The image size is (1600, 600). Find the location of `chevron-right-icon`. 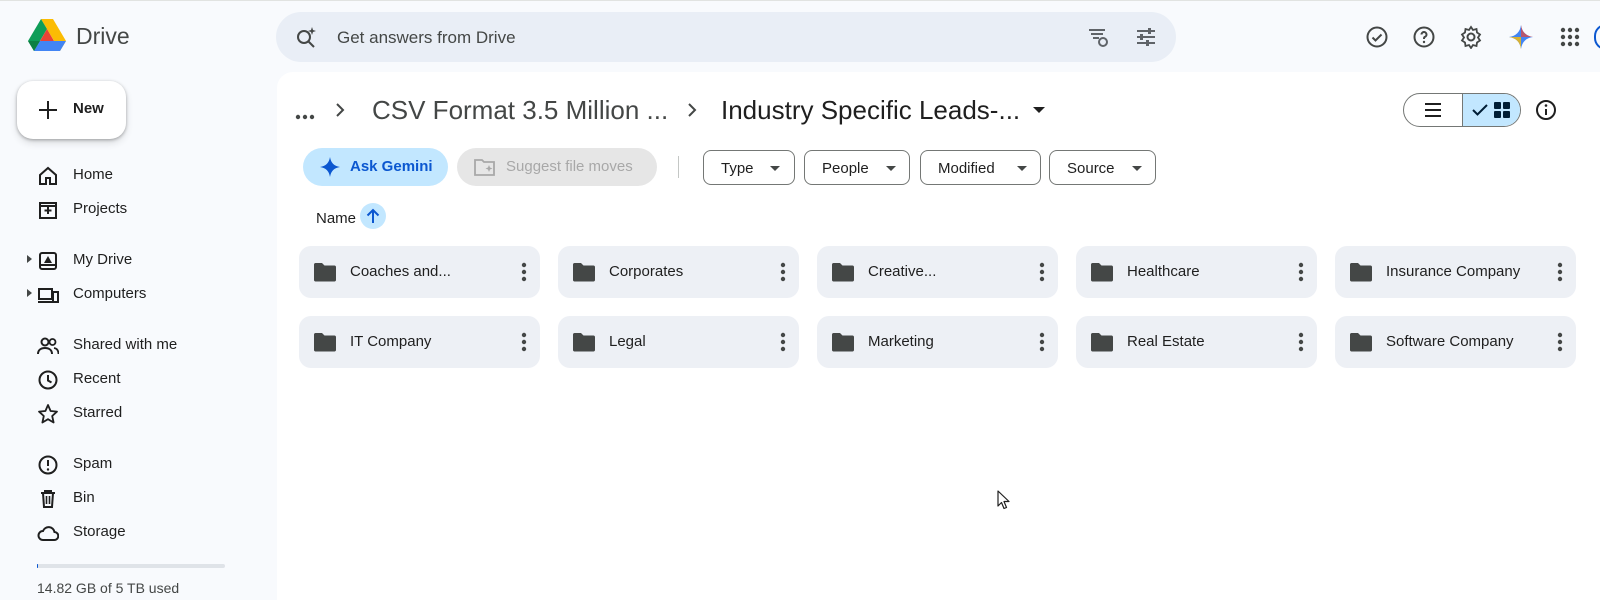

chevron-right-icon is located at coordinates (340, 112).